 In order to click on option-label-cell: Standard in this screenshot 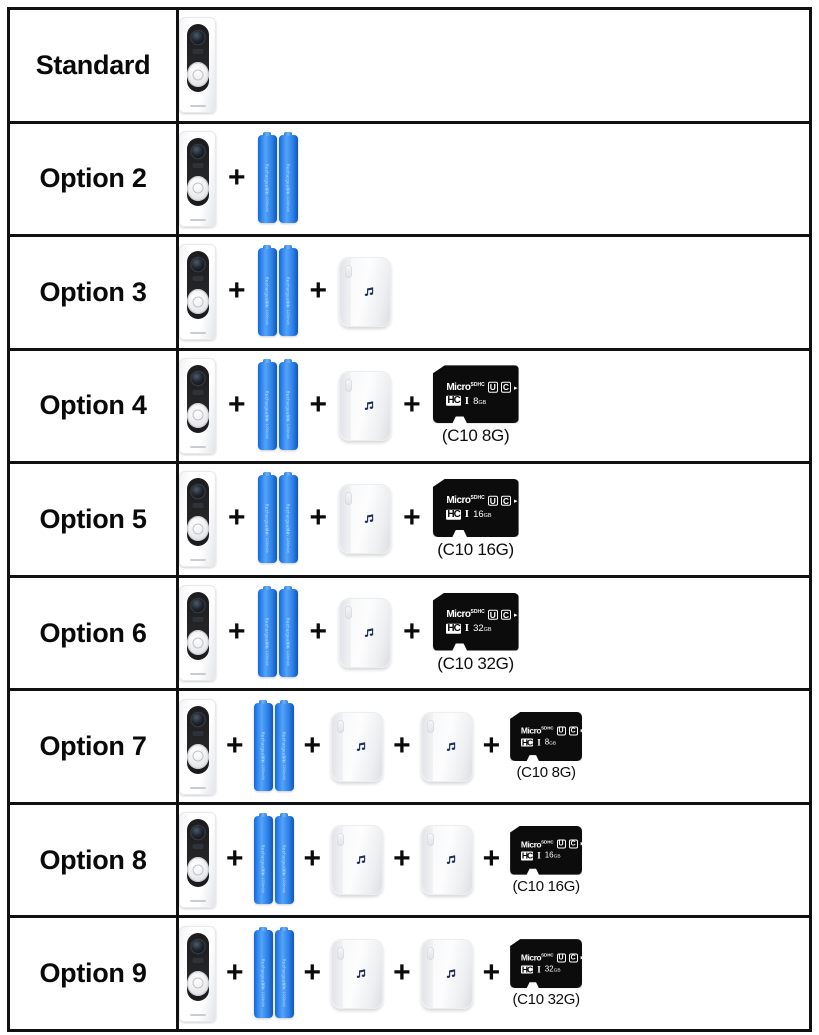, I will do `click(93, 65)`.